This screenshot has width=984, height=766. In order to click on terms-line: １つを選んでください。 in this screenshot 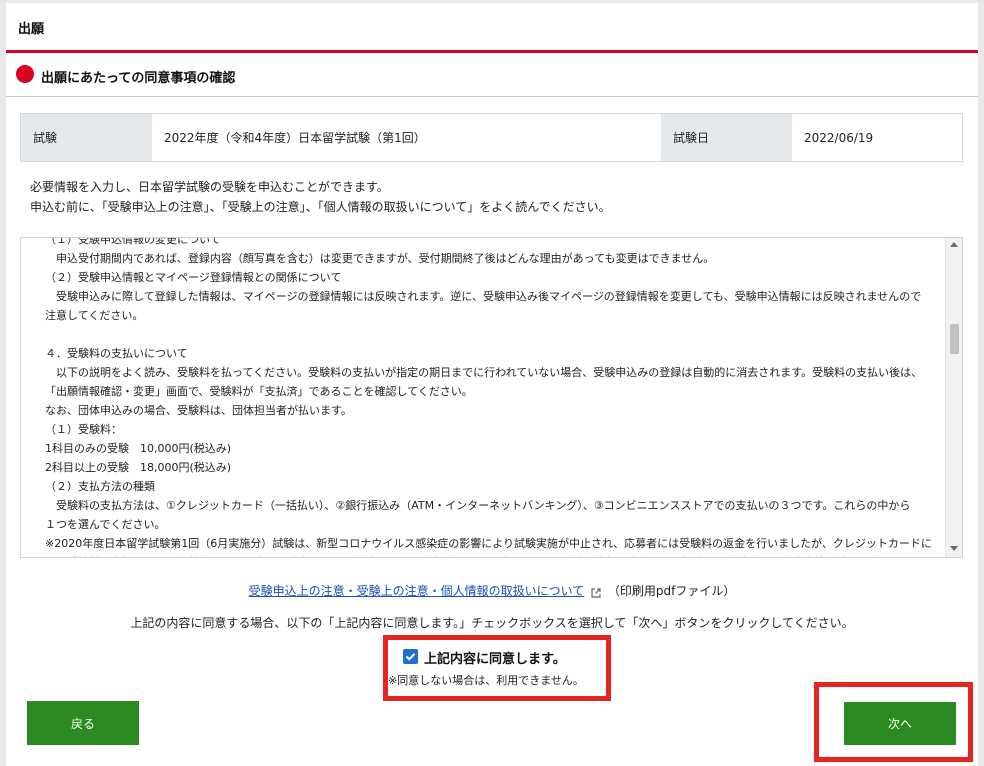, I will do `click(105, 524)`.